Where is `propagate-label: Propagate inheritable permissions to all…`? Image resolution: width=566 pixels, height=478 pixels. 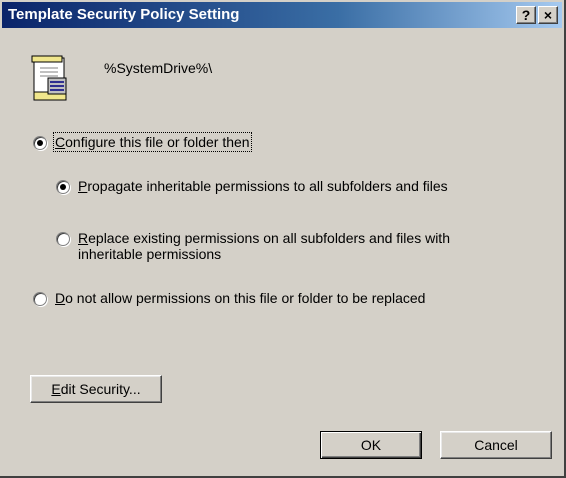
propagate-label: Propagate inheritable permissions to all… is located at coordinates (263, 186).